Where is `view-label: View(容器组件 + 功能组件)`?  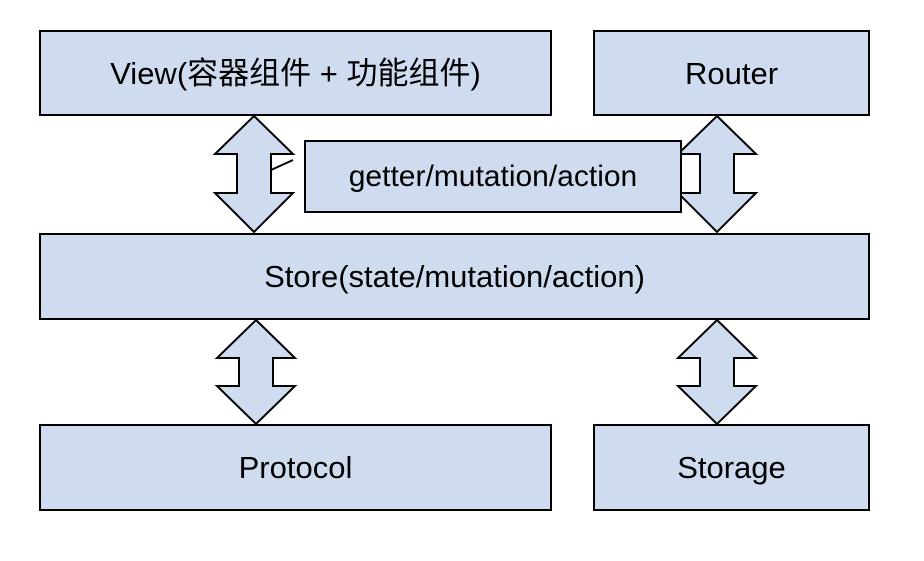 view-label: View(容器组件 + 功能组件) is located at coordinates (295, 73).